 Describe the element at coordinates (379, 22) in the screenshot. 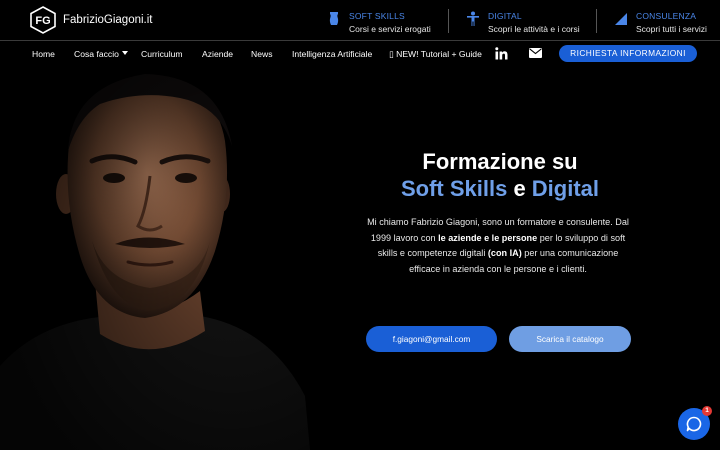

I see `feature-soft-skills: SOFT SKILLS Corsi e servizi erogati` at that location.